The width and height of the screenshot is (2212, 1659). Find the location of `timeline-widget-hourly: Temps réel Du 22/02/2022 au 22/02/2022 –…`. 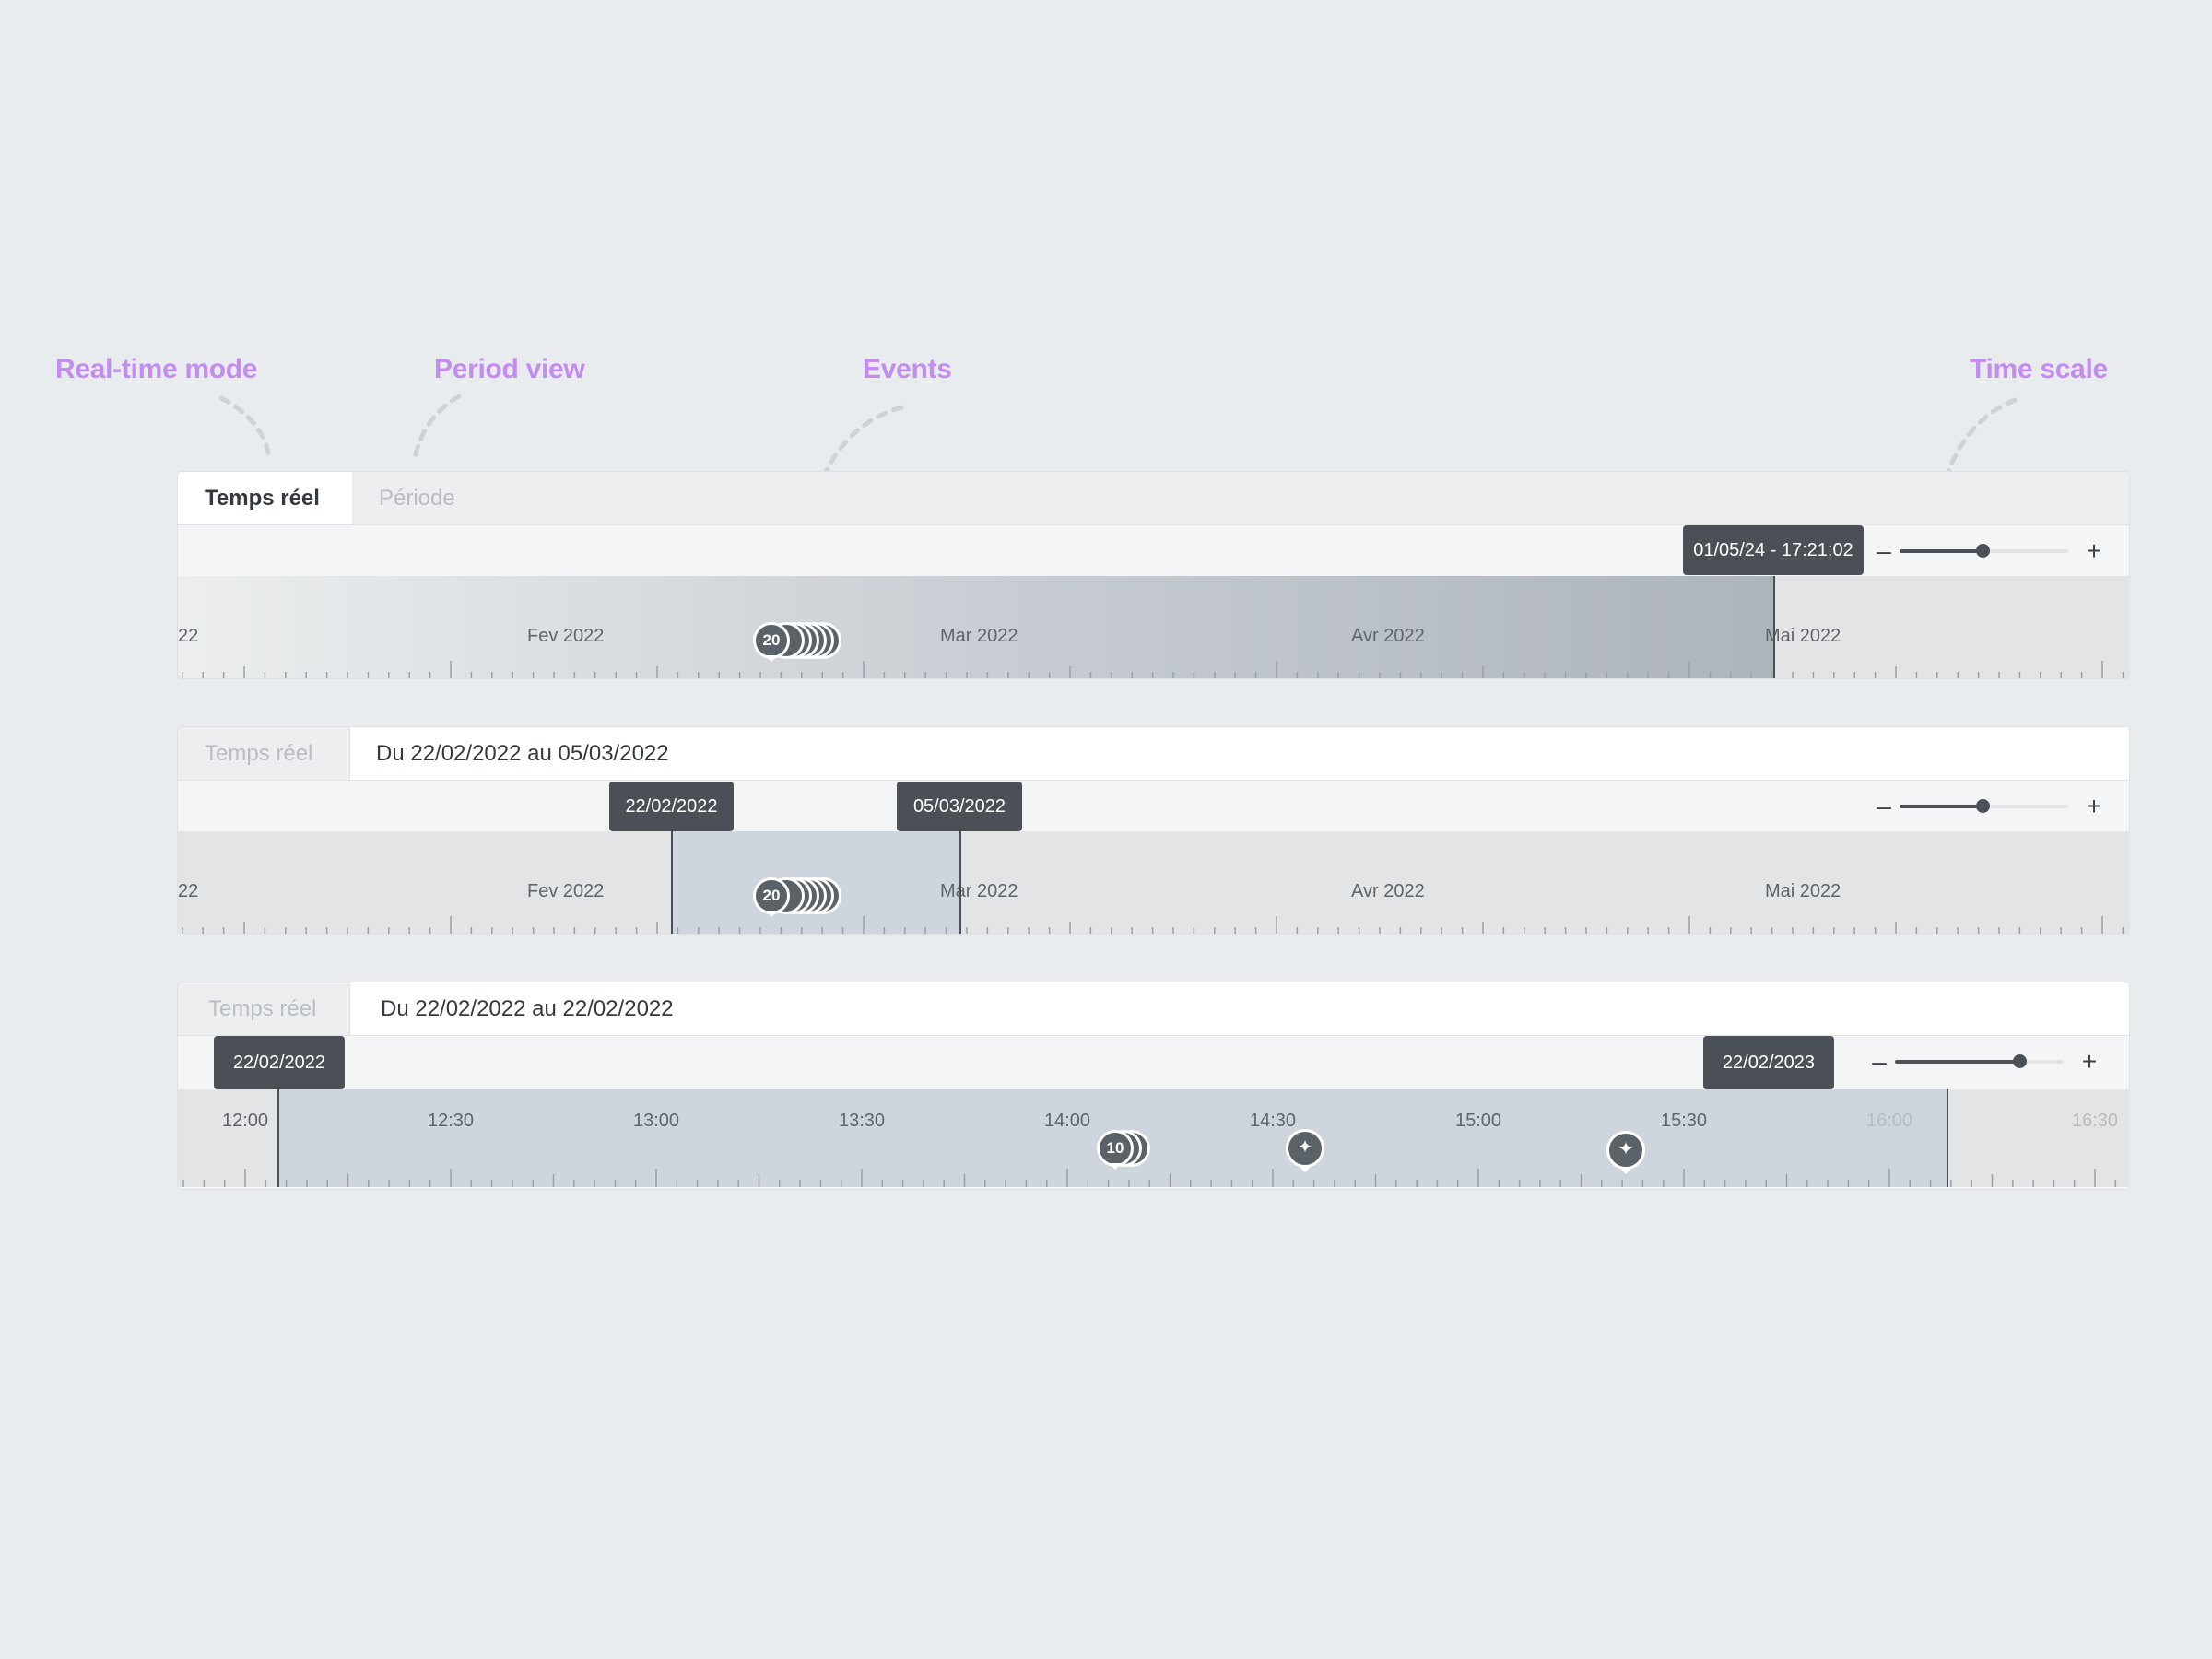

timeline-widget-hourly: Temps réel Du 22/02/2022 au 22/02/2022 –… is located at coordinates (1153, 1086).